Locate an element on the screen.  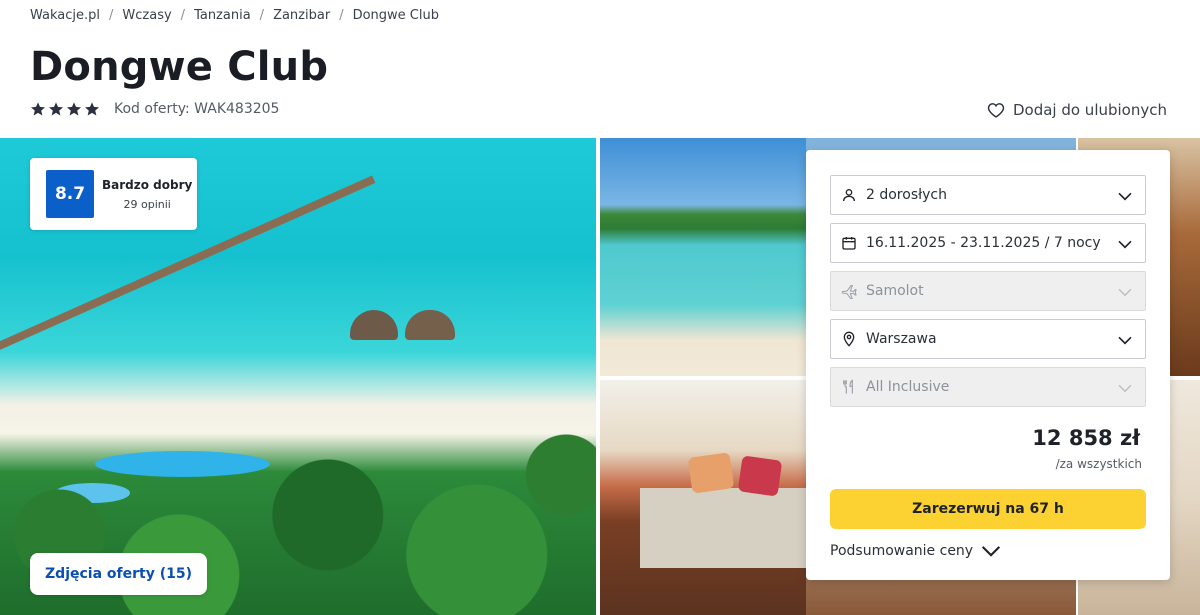
rating-card: 8.7 Bardzo dobry 29 opinii is located at coordinates (113, 194).